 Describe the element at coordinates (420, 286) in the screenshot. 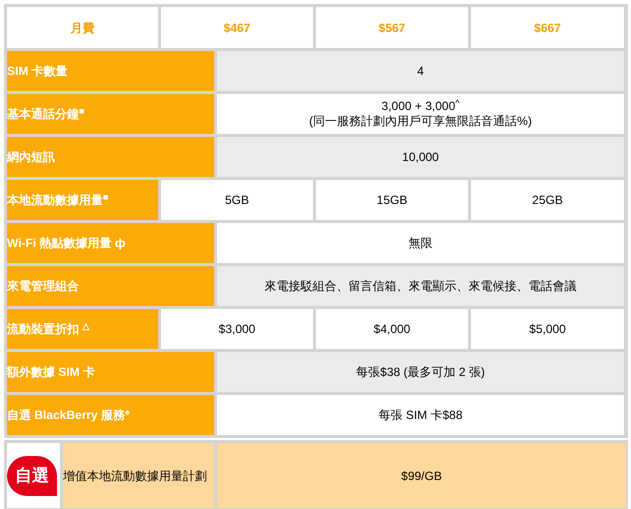

I see `table-cell-text: 來電接駁組合、留言信箱、來電顯示、來電候接、電話會議` at that location.